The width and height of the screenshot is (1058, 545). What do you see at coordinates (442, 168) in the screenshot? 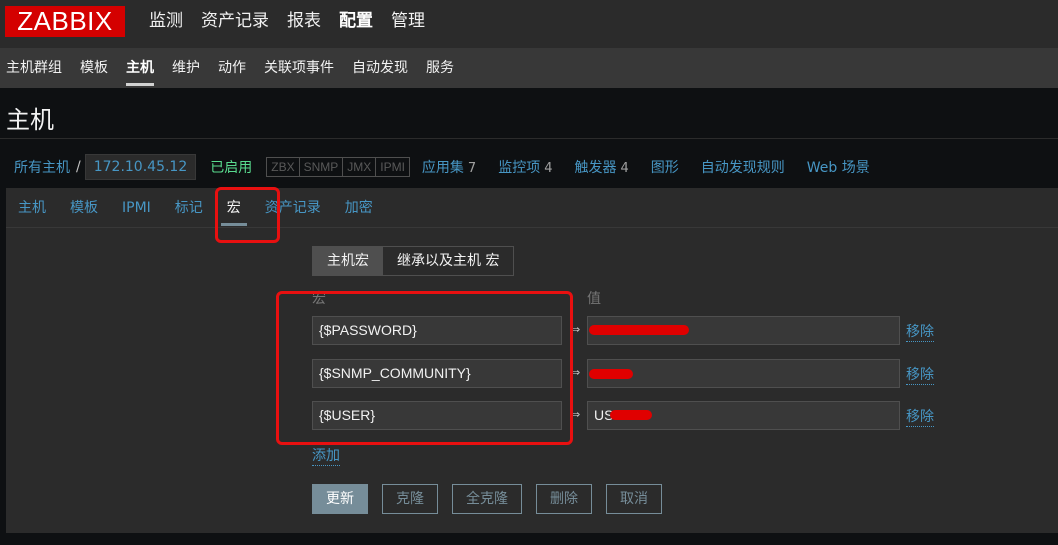
I see `link-label: 应用集` at bounding box center [442, 168].